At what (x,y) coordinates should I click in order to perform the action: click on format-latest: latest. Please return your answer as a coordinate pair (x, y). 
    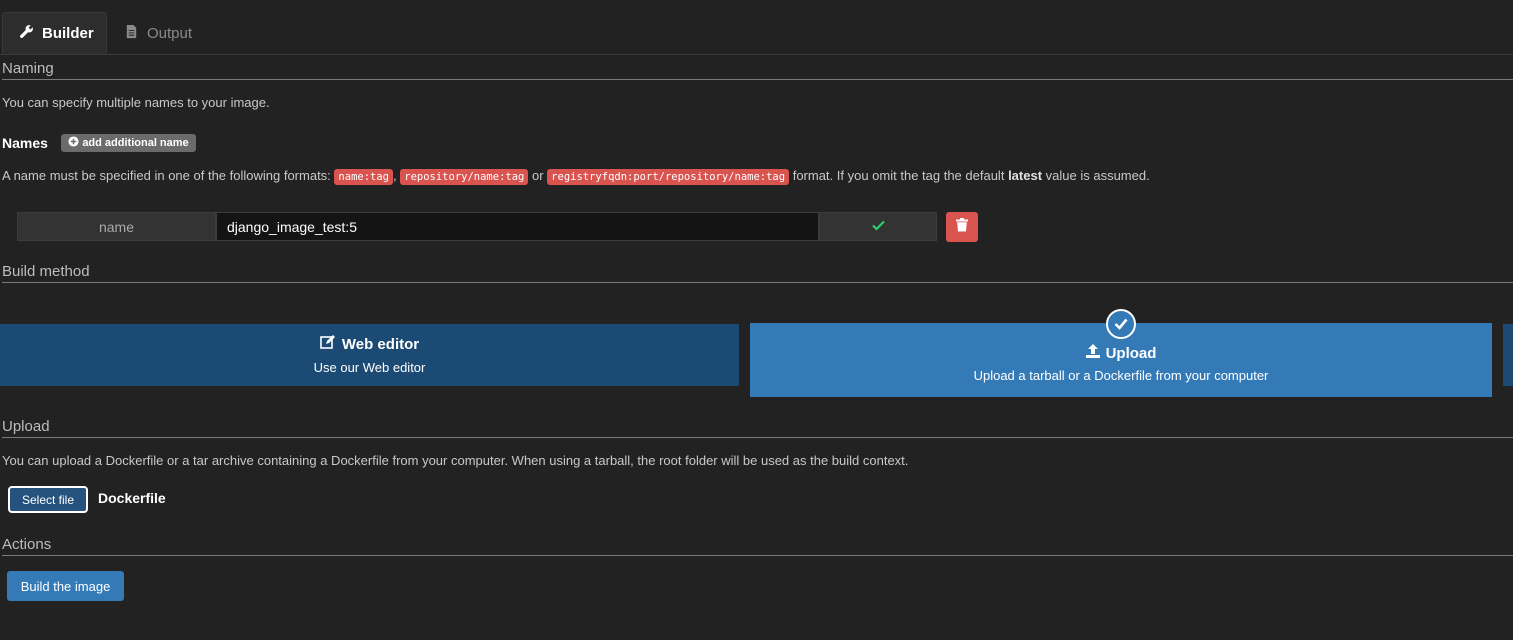
    Looking at the image, I should click on (1025, 175).